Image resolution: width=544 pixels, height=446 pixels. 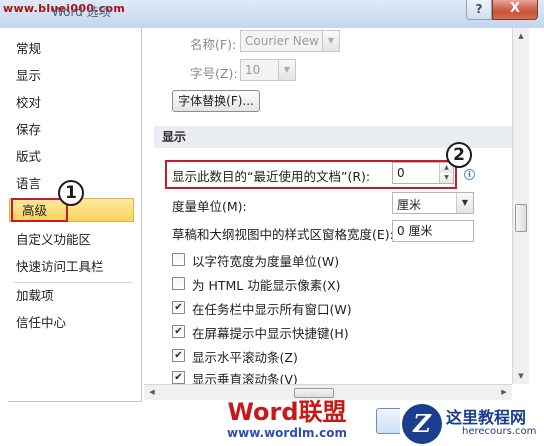 I want to click on style-area-width-input: 0 厘米, so click(x=433, y=231).